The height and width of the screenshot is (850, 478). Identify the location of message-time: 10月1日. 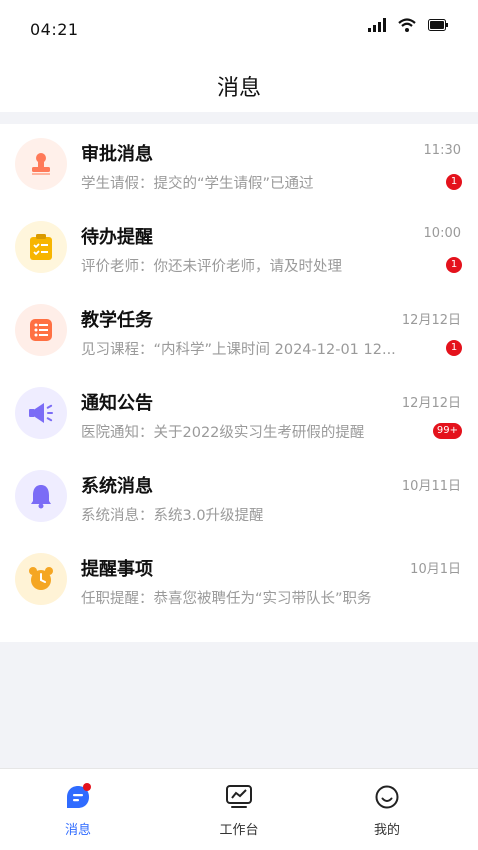
(435, 569).